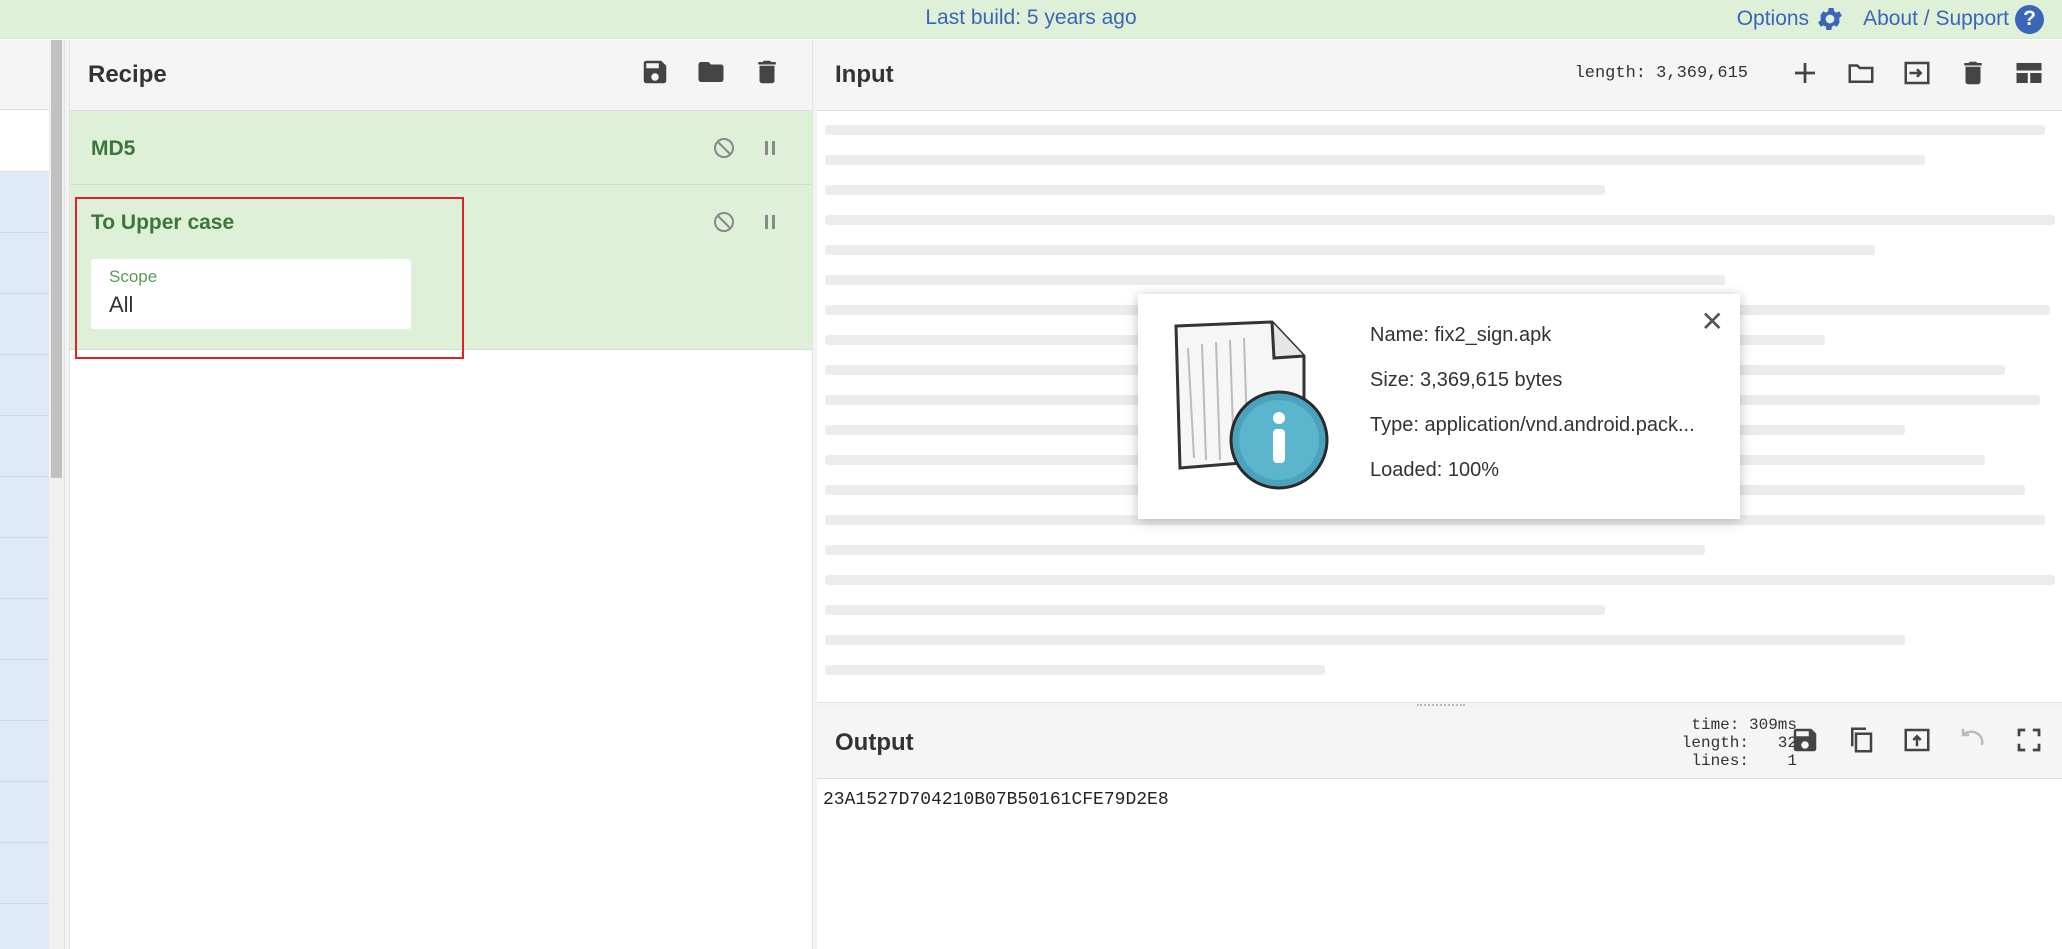 The image size is (2062, 949). What do you see at coordinates (113, 148) in the screenshot?
I see `operation-name: MD5` at bounding box center [113, 148].